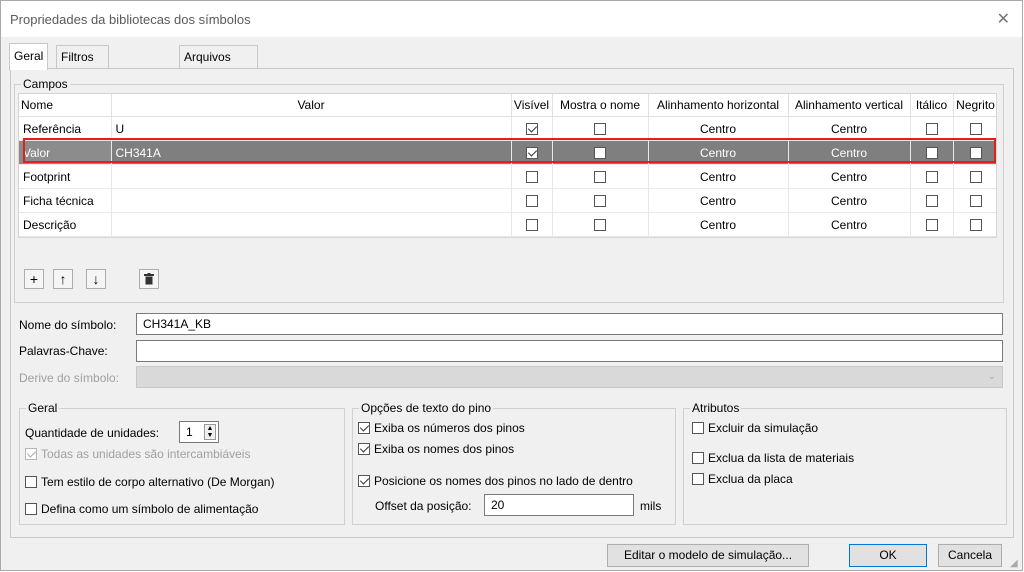 The width and height of the screenshot is (1024, 572). What do you see at coordinates (210, 432) in the screenshot?
I see `spinner-arrows-icon: ▲ ▼` at bounding box center [210, 432].